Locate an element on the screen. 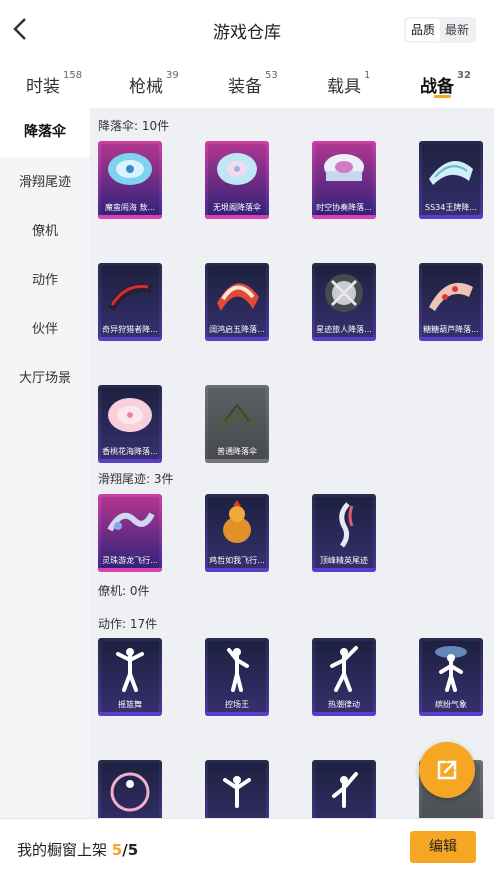 The height and width of the screenshot is (875, 494). chicken-trail-icon is located at coordinates (237, 521).